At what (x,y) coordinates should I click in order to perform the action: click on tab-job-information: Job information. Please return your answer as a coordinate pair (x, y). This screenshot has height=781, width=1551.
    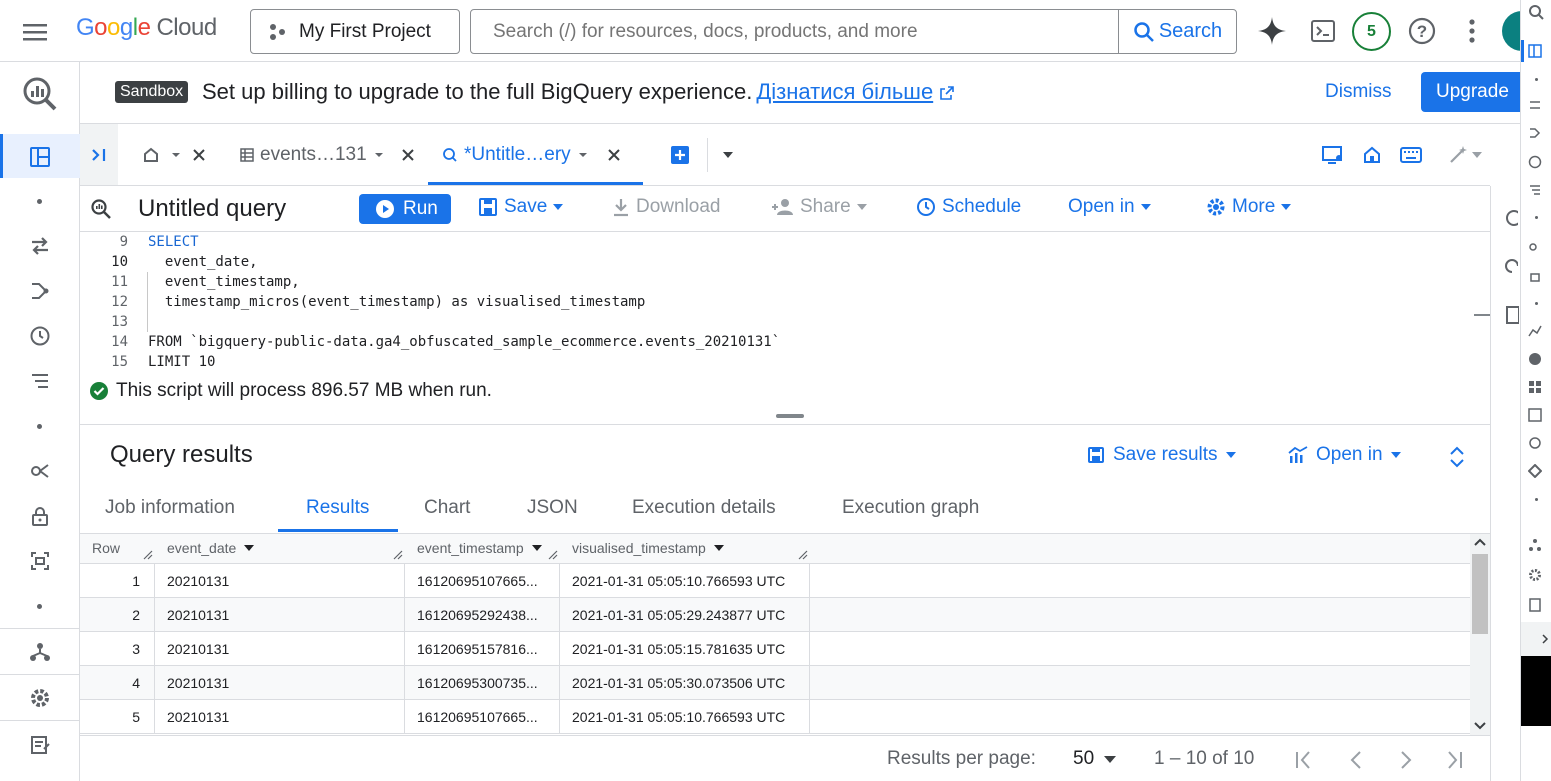
    Looking at the image, I should click on (170, 508).